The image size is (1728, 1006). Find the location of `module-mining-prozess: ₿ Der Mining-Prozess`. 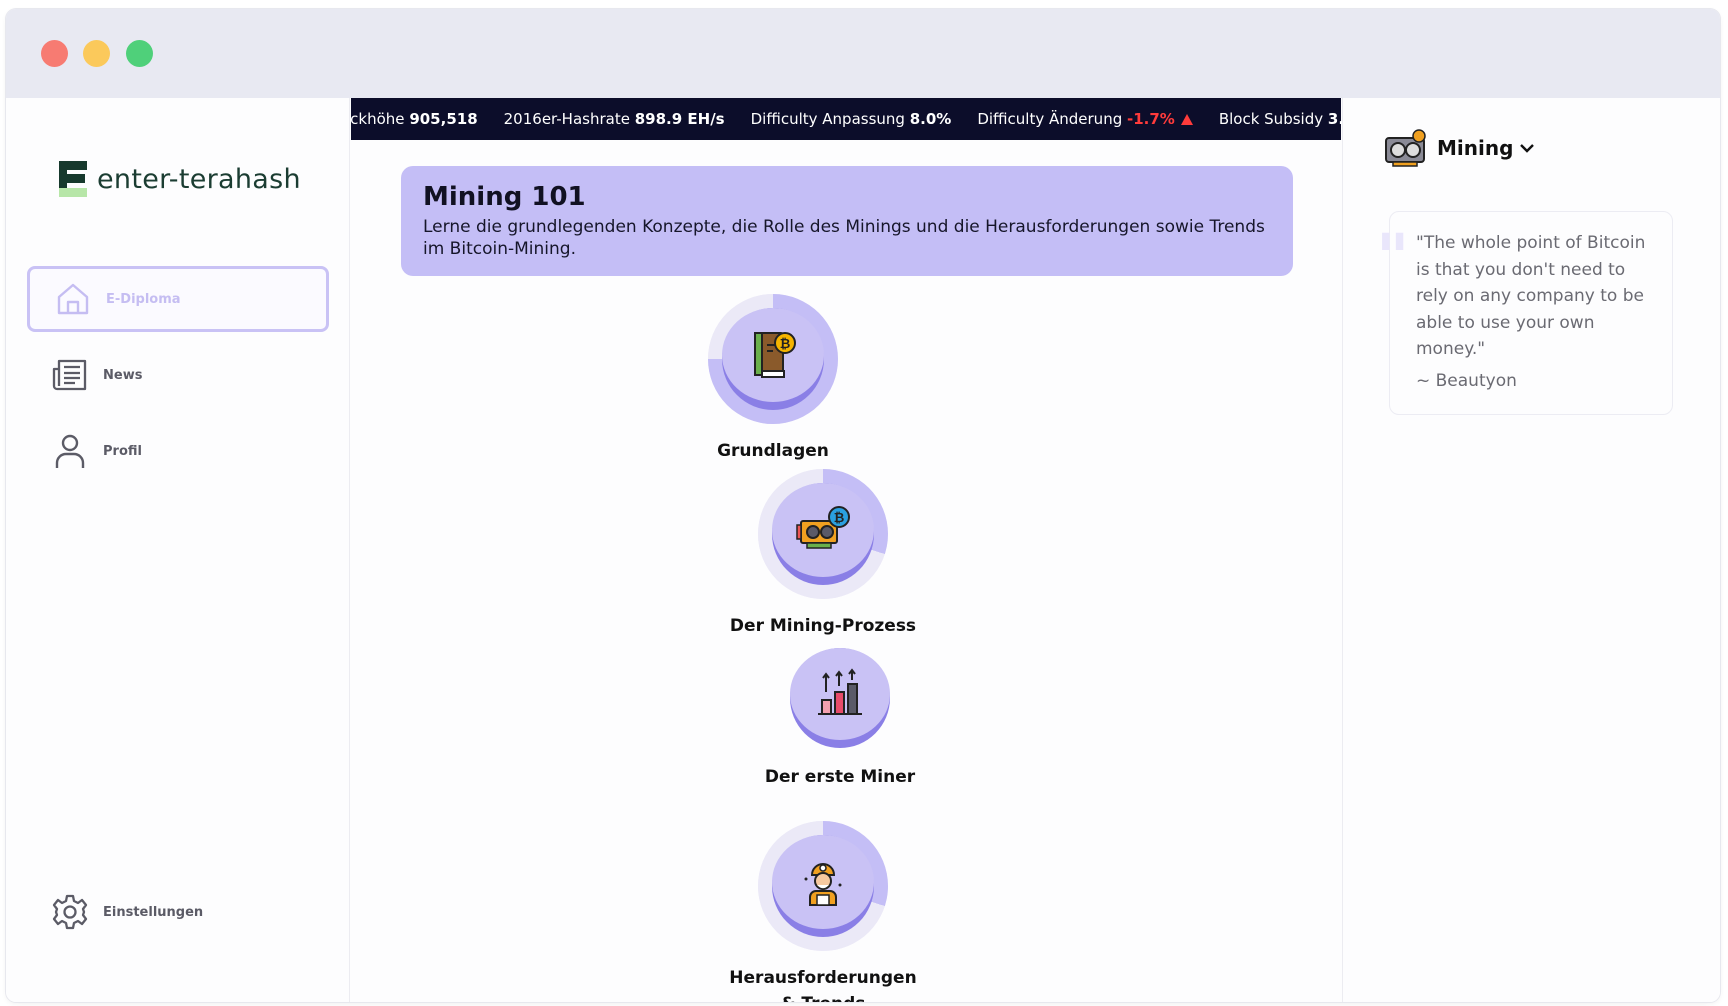

module-mining-prozess: ₿ Der Mining-Prozess is located at coordinates (823, 554).